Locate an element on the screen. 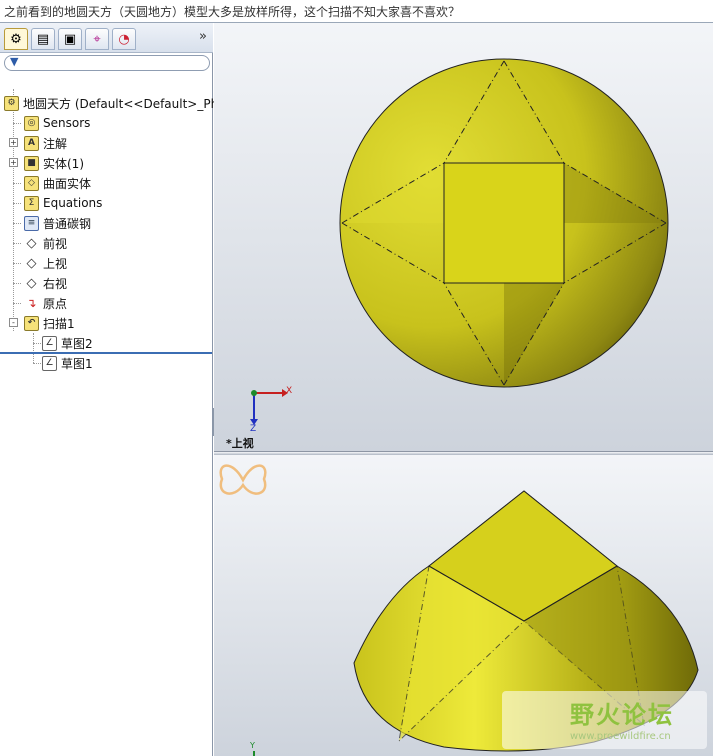 Image resolution: width=713 pixels, height=756 pixels. tree-item-front-plane: ◇ 前视 is located at coordinates (45, 243).